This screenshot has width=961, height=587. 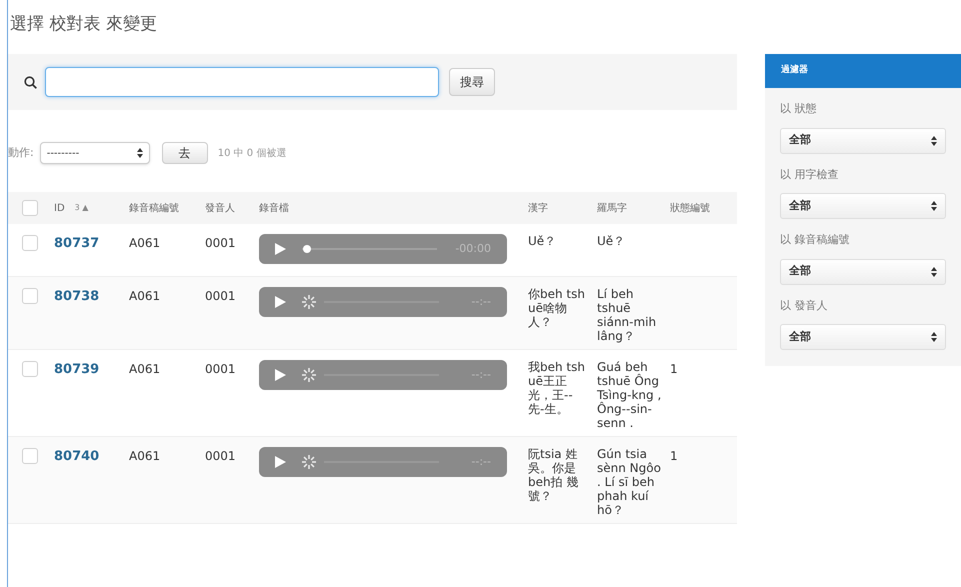 What do you see at coordinates (274, 208) in the screenshot?
I see `column-header: 錄音檔` at bounding box center [274, 208].